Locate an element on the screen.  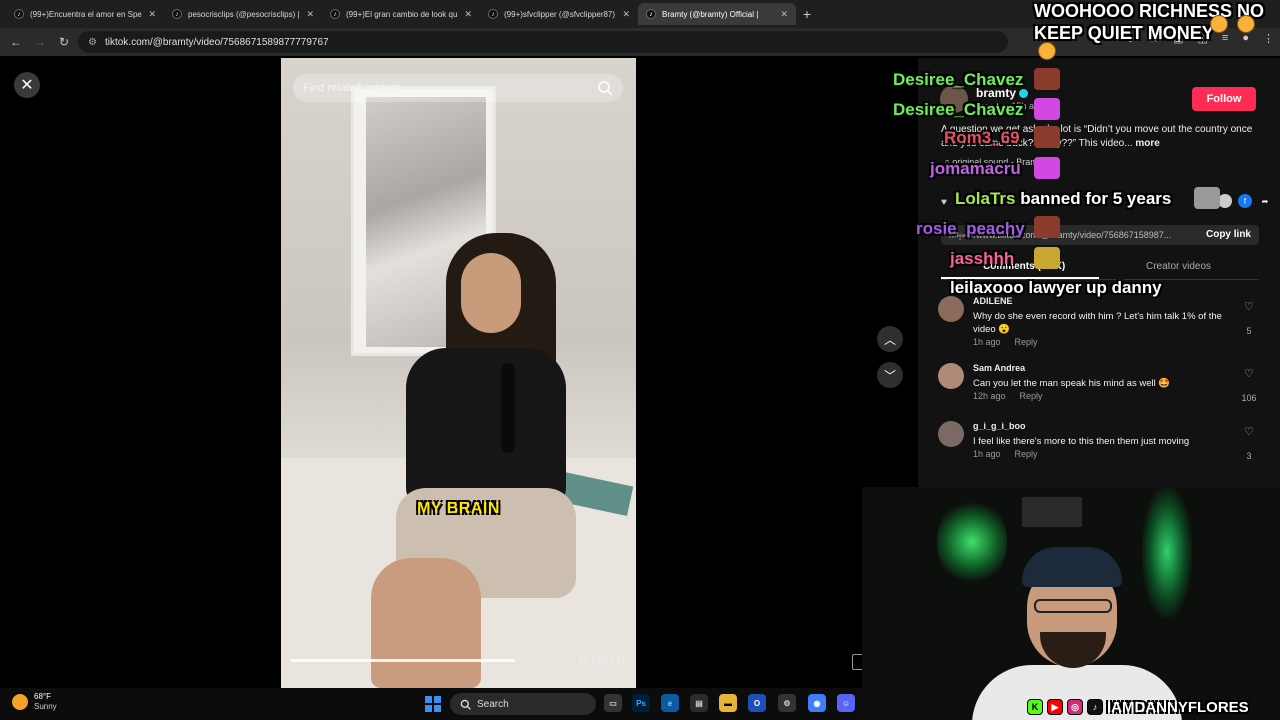
video-caption: MY BRAIN is located at coordinates (458, 508).